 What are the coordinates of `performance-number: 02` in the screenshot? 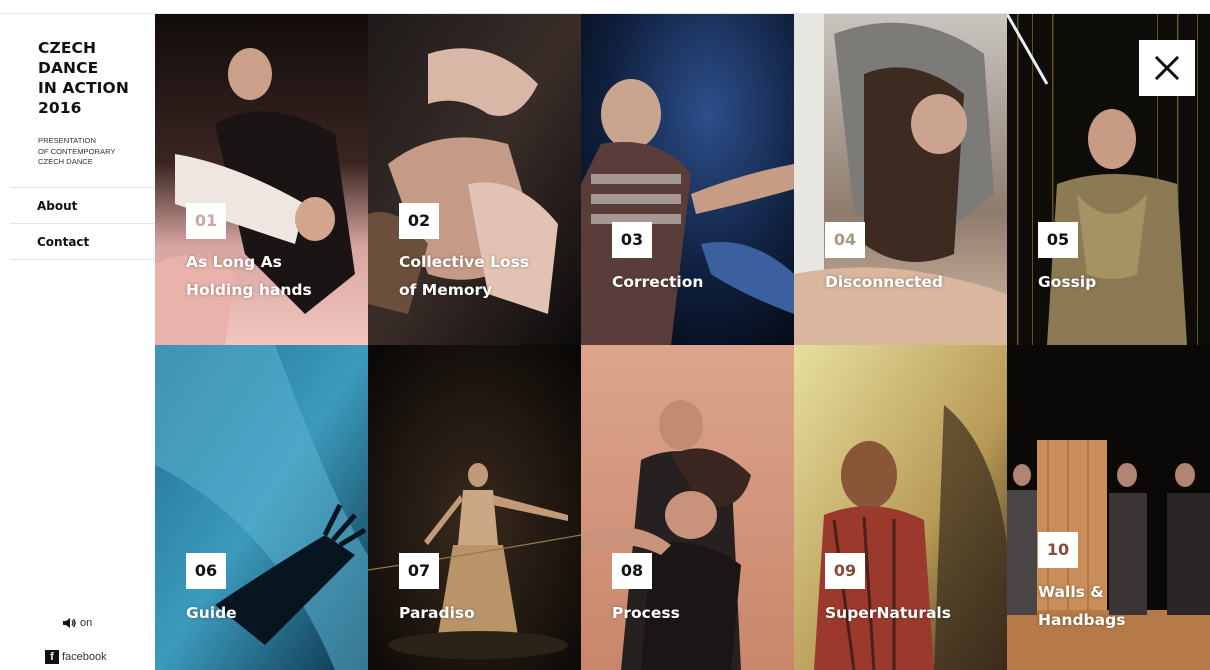 It's located at (419, 221).